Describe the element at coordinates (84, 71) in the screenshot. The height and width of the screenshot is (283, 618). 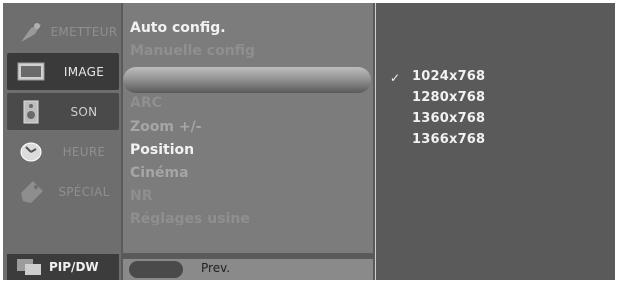
I see `sidebar-item-label: IMAGE` at that location.